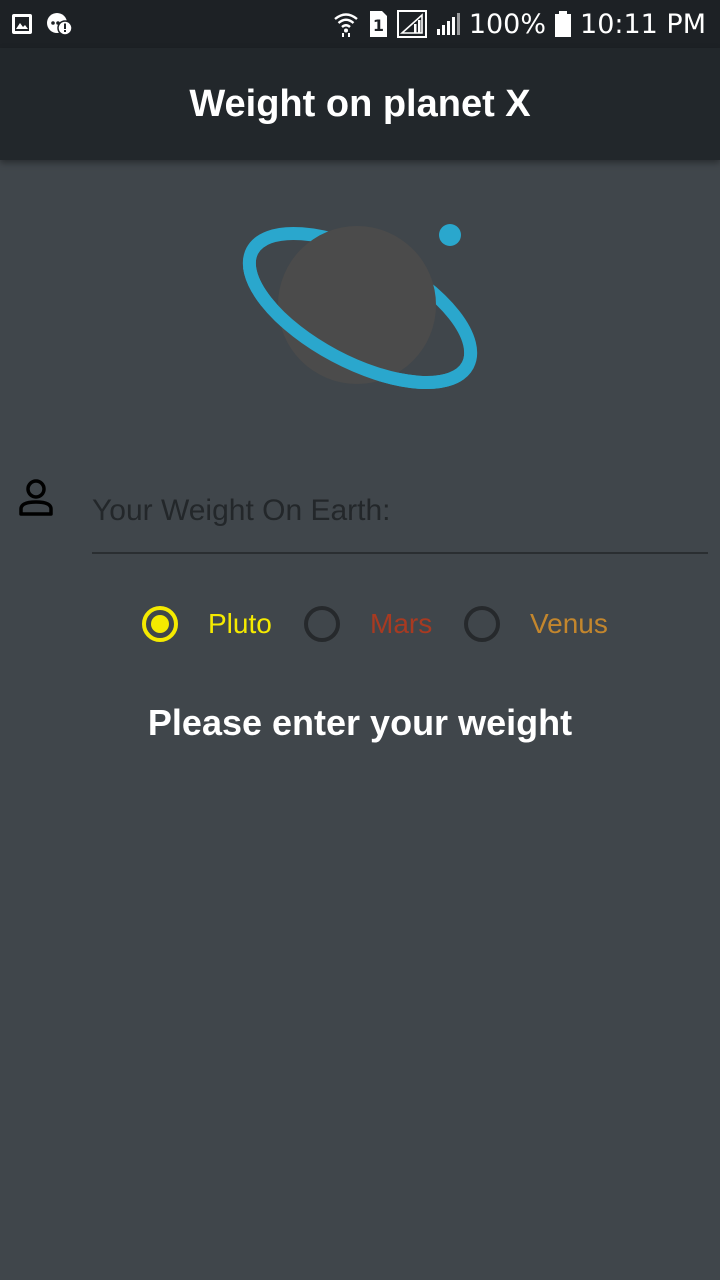 Image resolution: width=720 pixels, height=1280 pixels. What do you see at coordinates (643, 24) in the screenshot?
I see `status-time: 10:11 PM` at bounding box center [643, 24].